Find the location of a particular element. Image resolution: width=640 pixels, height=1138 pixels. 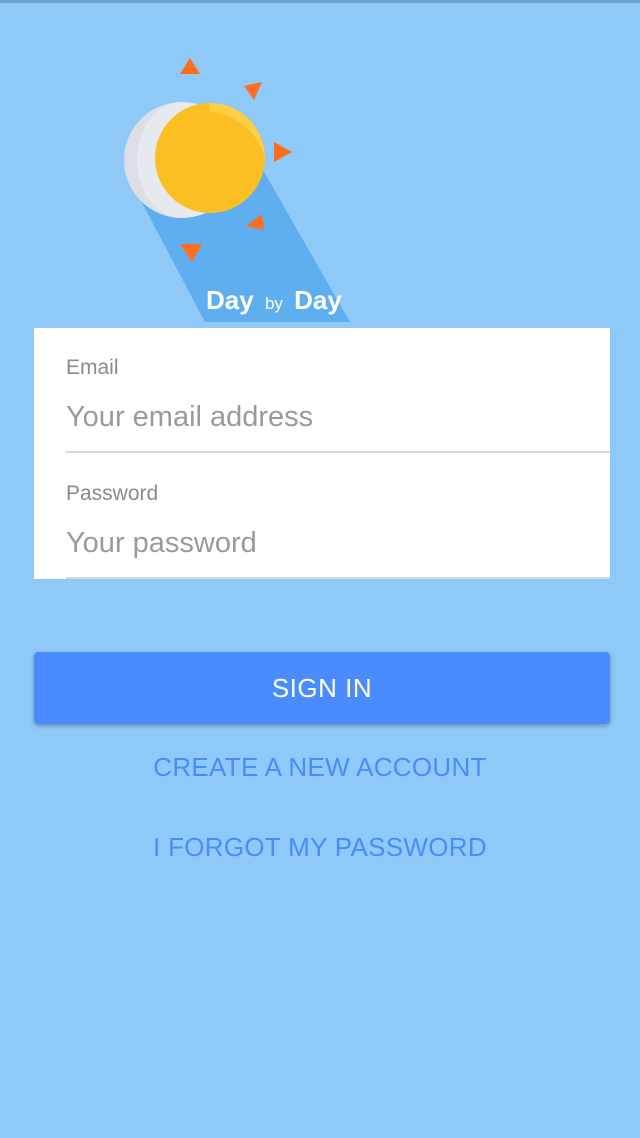

password-field-group: Password is located at coordinates (338, 516).